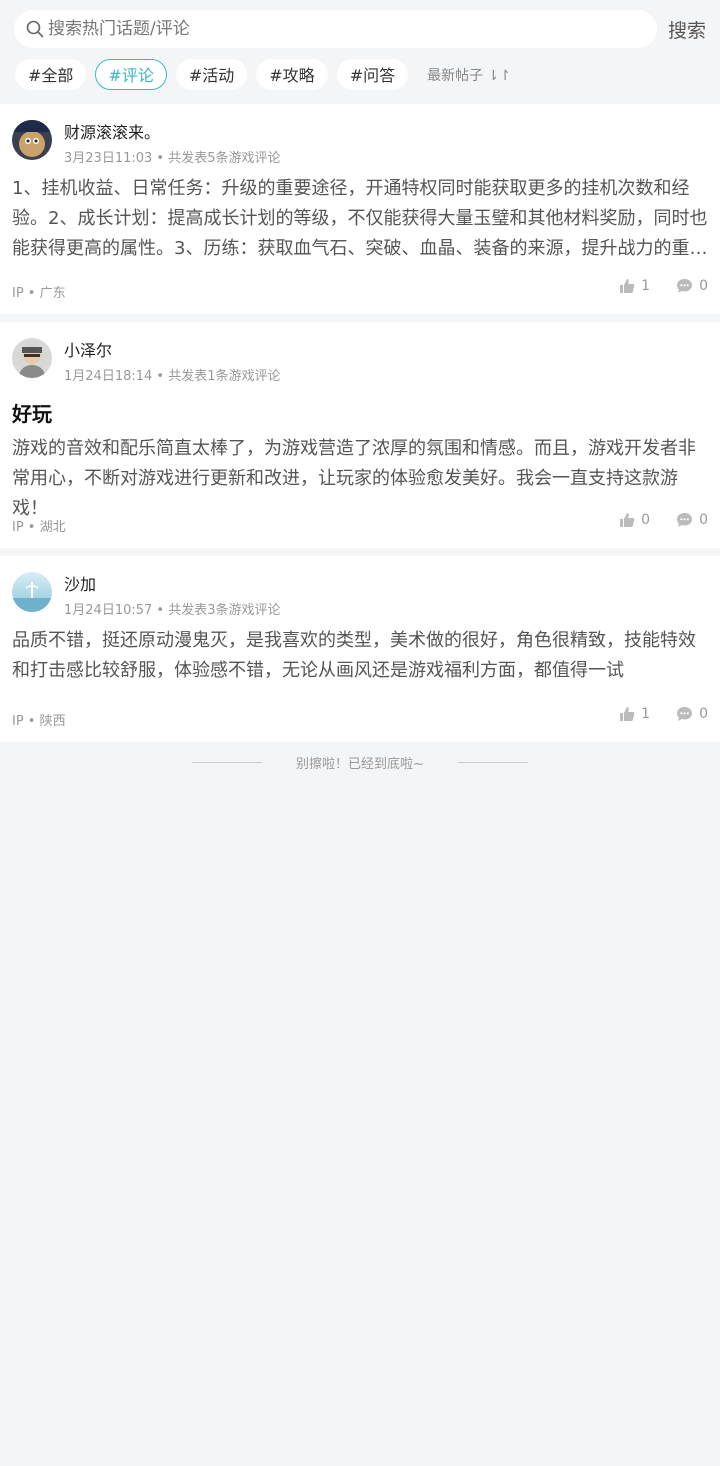 The image size is (720, 1466). What do you see at coordinates (172, 610) in the screenshot?
I see `post-meta: 1月24日10:57 • 共发表3条游戏评论` at bounding box center [172, 610].